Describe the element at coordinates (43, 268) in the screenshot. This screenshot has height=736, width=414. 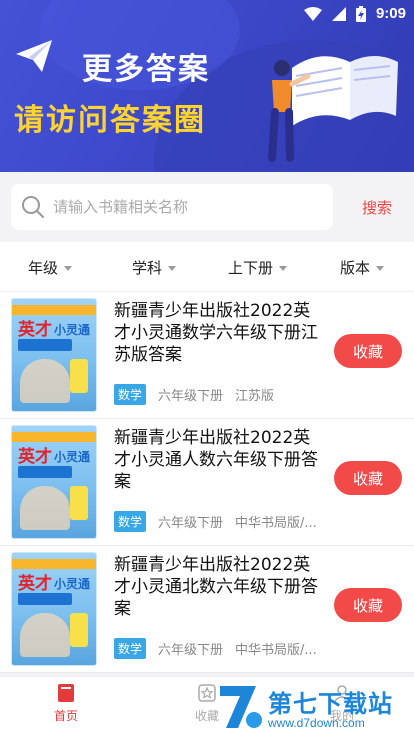
I see `filter-label: 年级` at that location.